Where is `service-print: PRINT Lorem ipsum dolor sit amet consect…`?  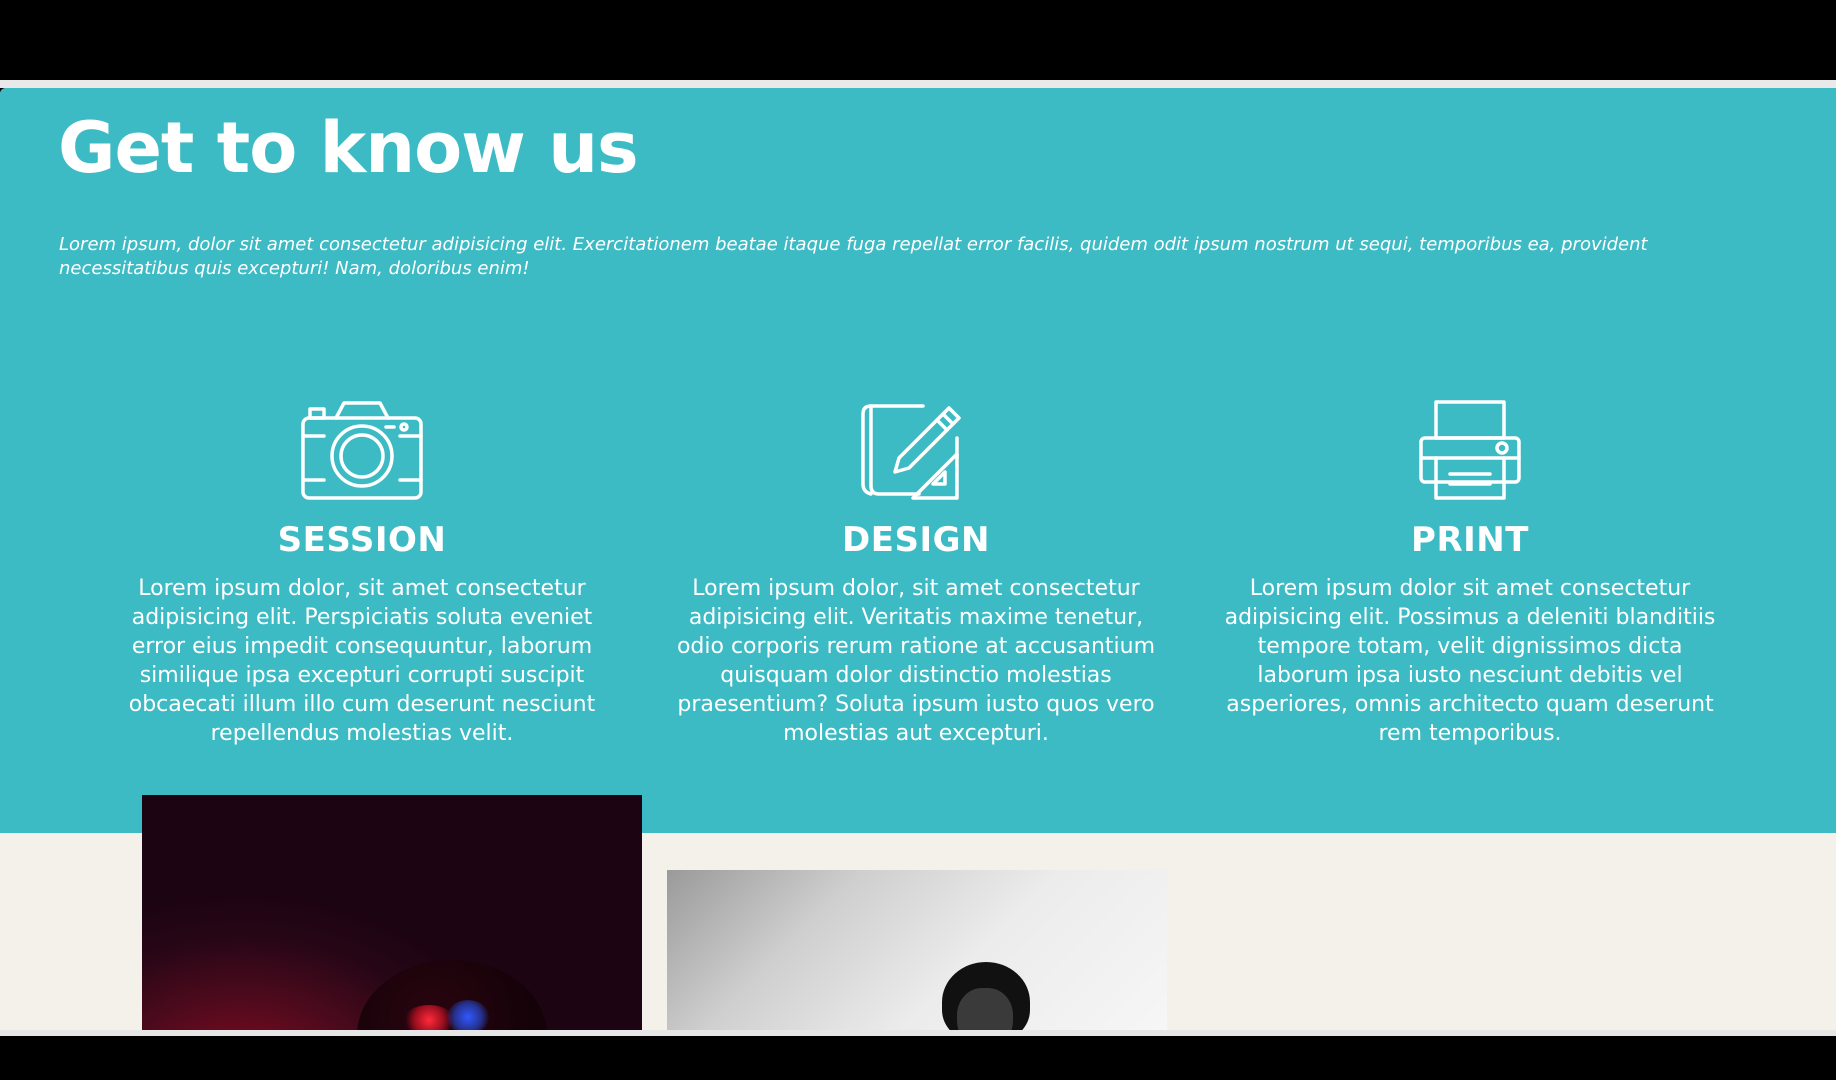 service-print: PRINT Lorem ipsum dolor sit amet consect… is located at coordinates (1470, 573).